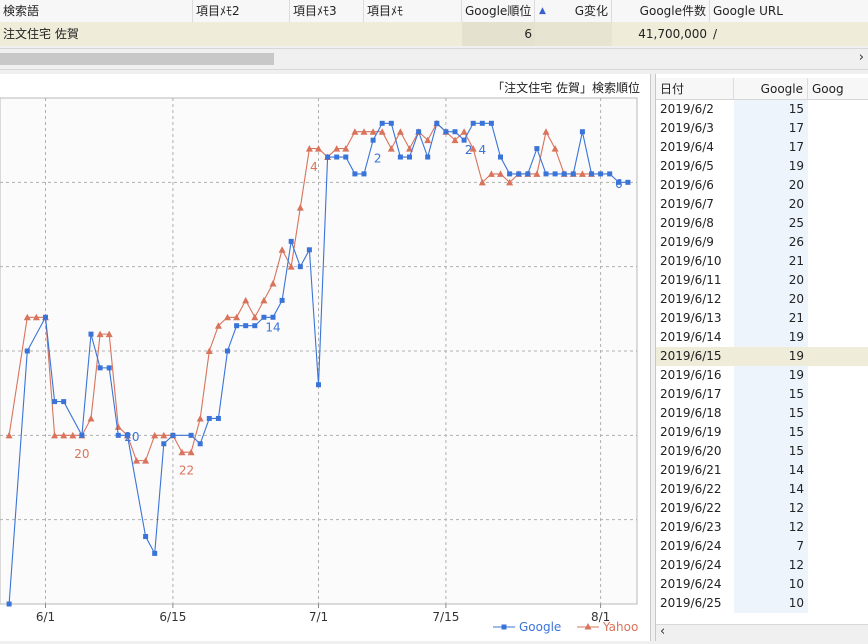 This screenshot has width=868, height=644. Describe the element at coordinates (762, 166) in the screenshot. I see `table-row: 2019/6/5 19` at that location.